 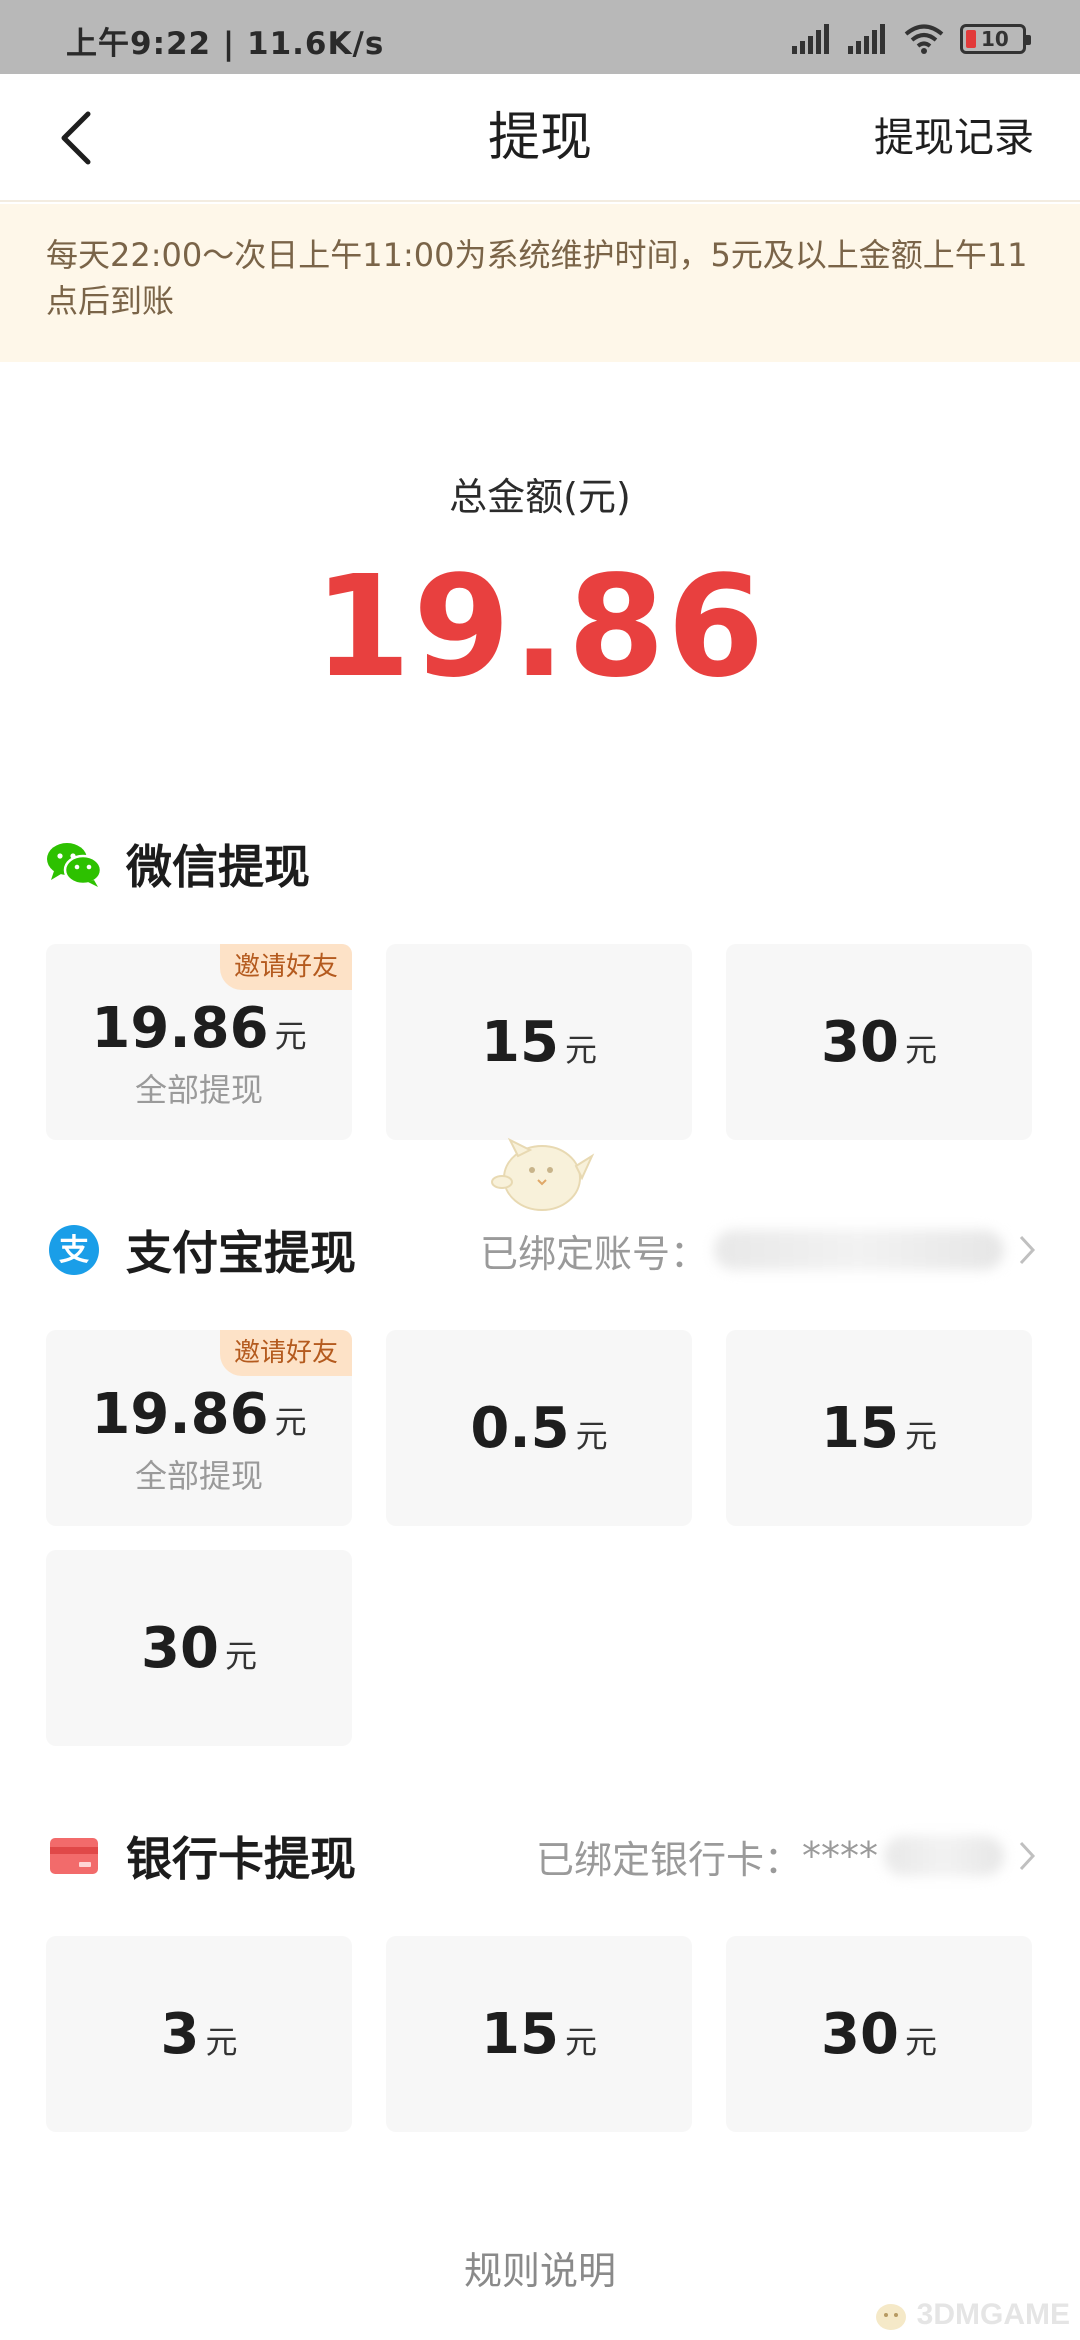 What do you see at coordinates (540, 627) in the screenshot?
I see `total-amount-value: 19.86` at bounding box center [540, 627].